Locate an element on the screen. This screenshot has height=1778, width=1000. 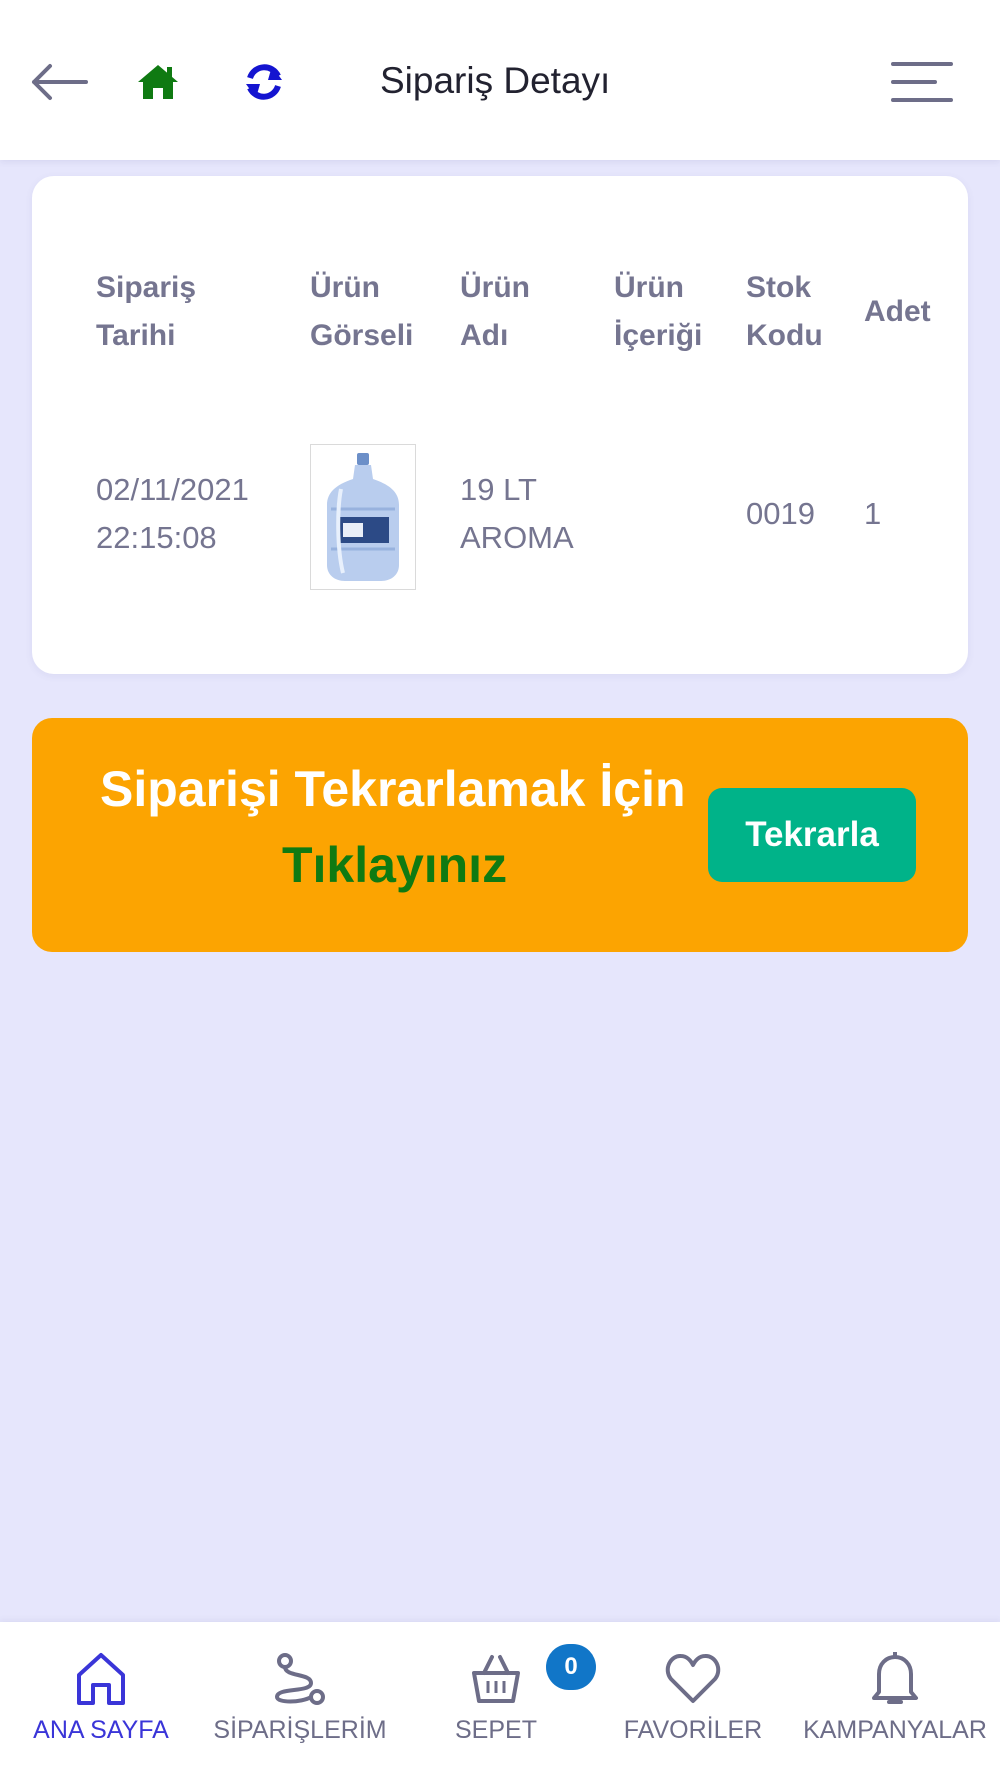
nav-item-orders: SİPARİŞLERİM is located at coordinates (300, 1703).